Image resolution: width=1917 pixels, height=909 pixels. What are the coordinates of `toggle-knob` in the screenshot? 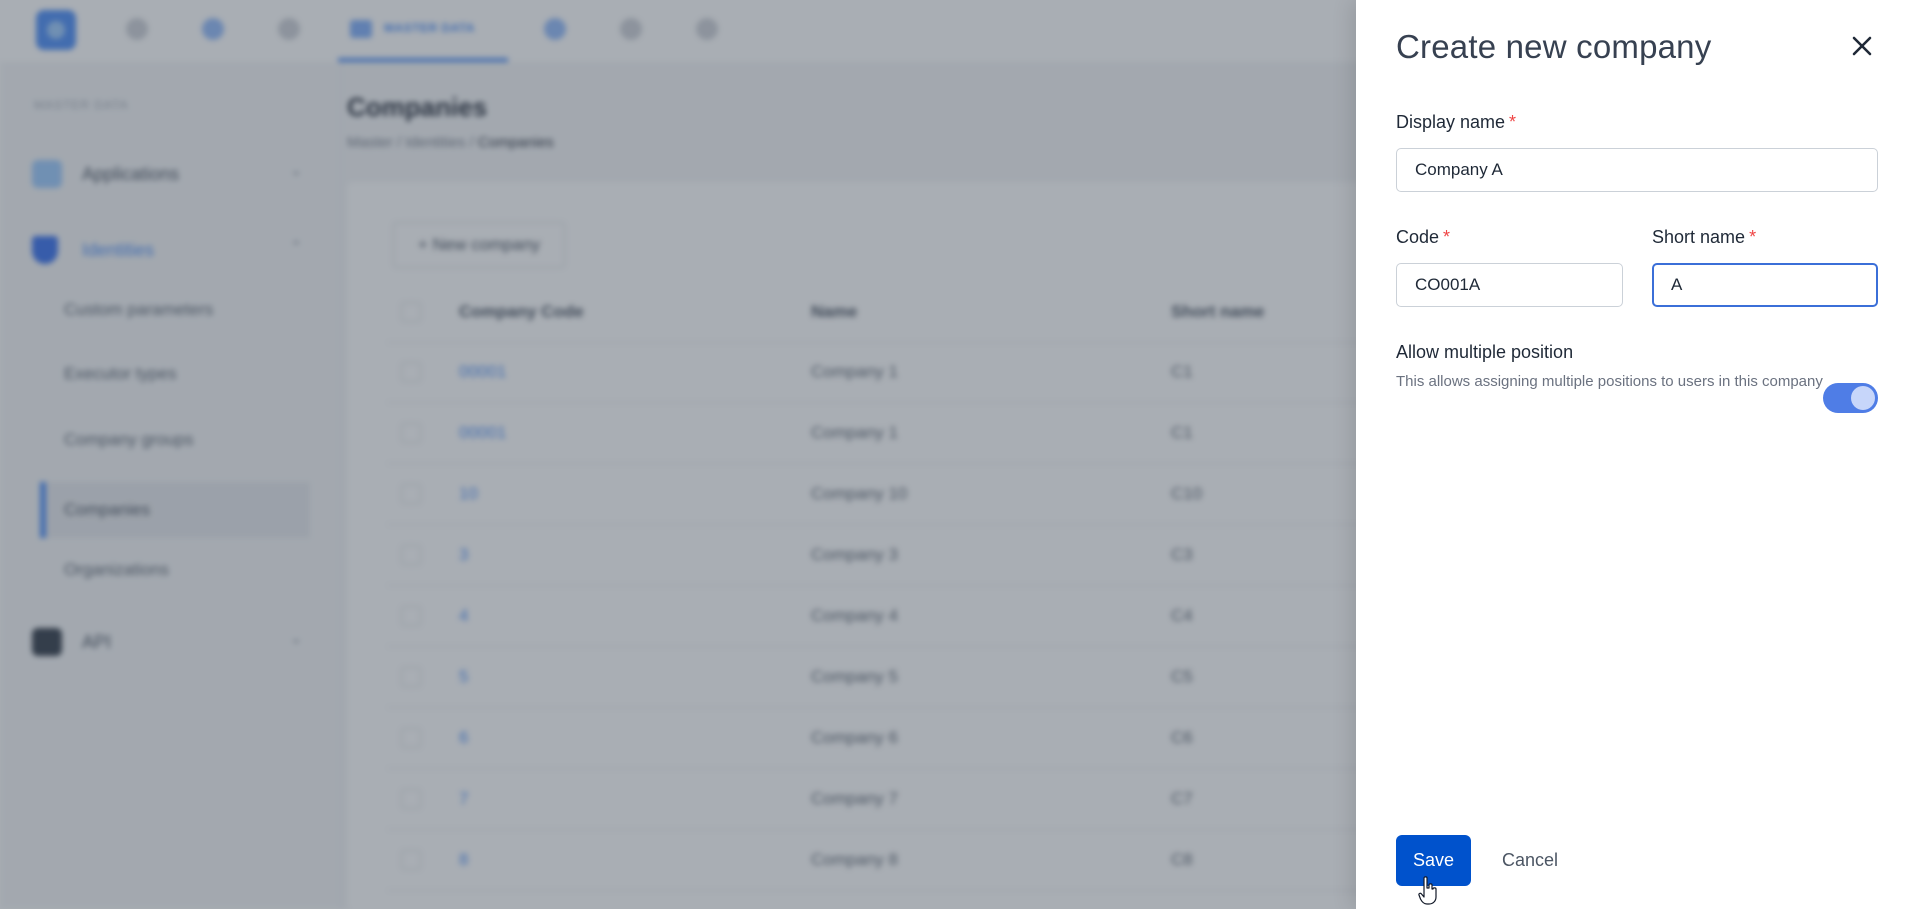 It's located at (1863, 398).